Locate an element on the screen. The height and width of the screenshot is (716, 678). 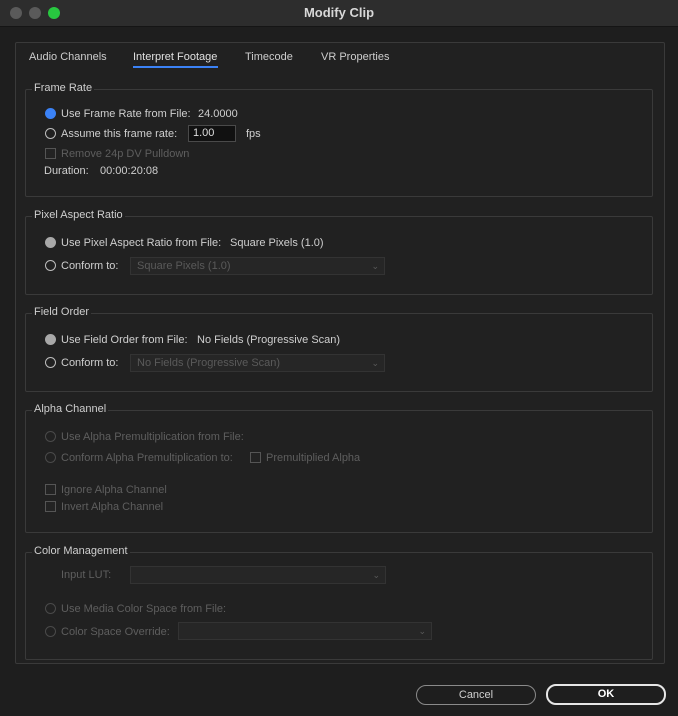
duration-value: 00:00:20:08 is located at coordinates (129, 171).